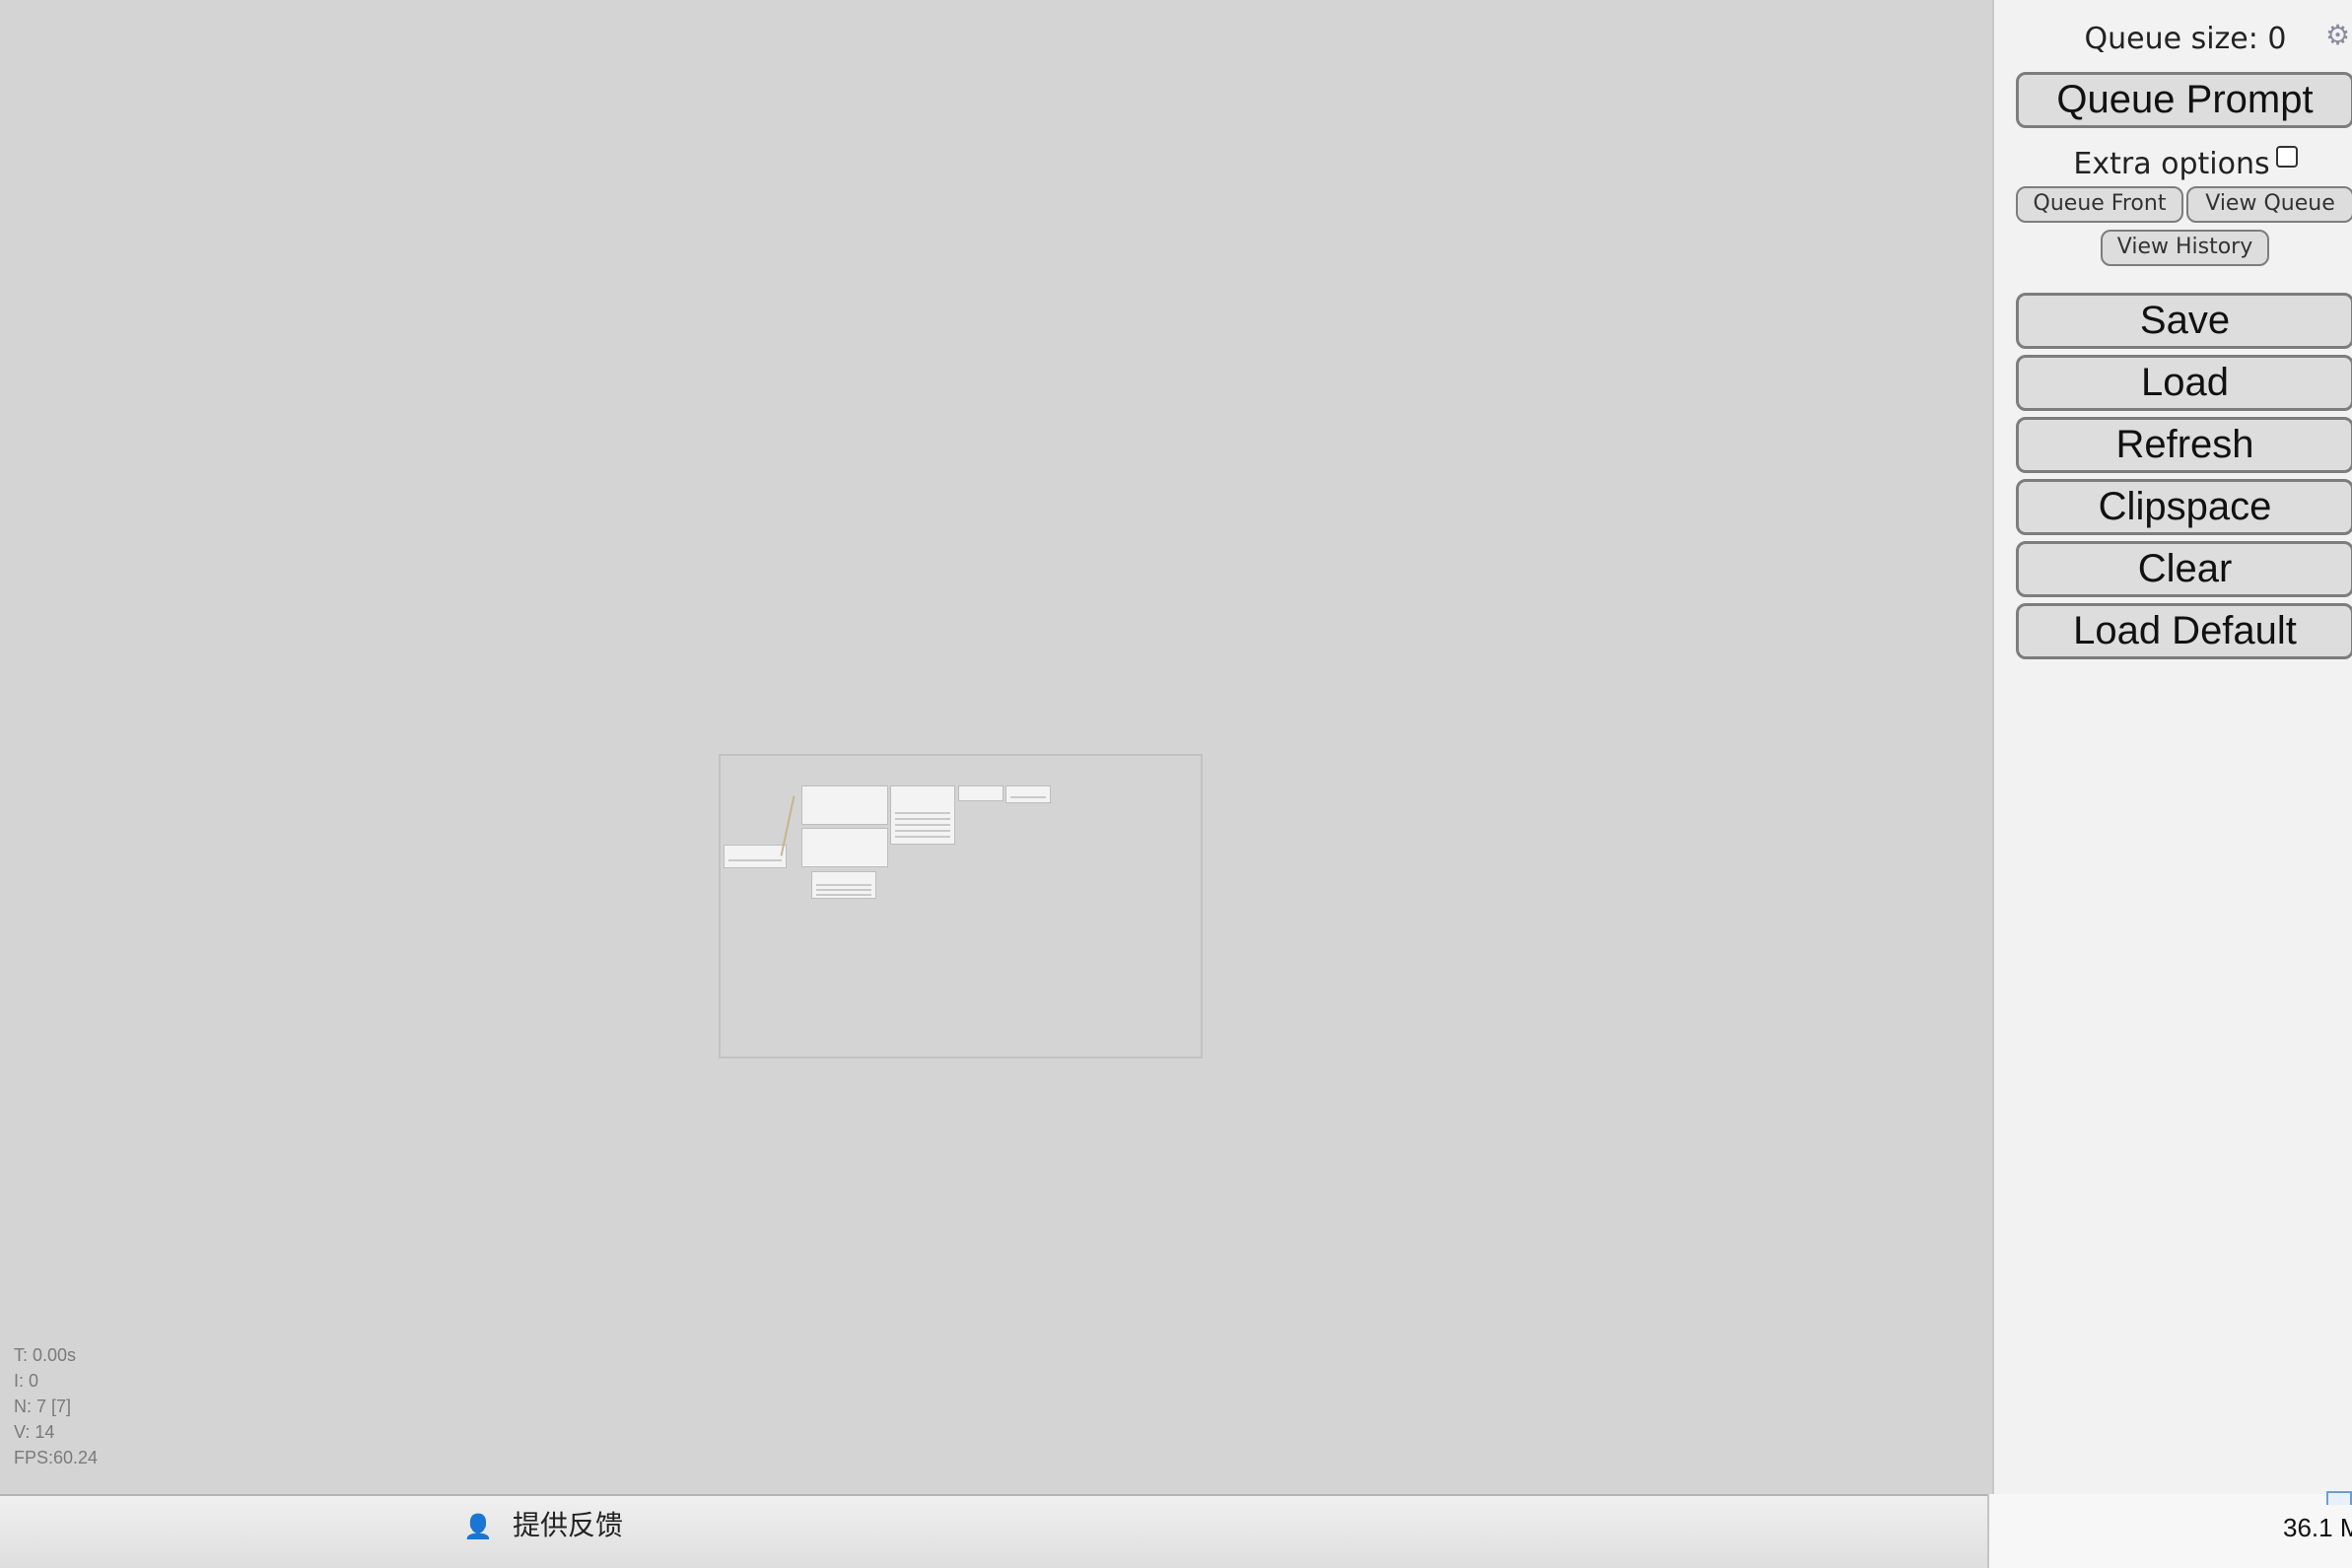 The image size is (2352, 1568). Describe the element at coordinates (844, 847) in the screenshot. I see `graph-node-negative-prompt` at that location.